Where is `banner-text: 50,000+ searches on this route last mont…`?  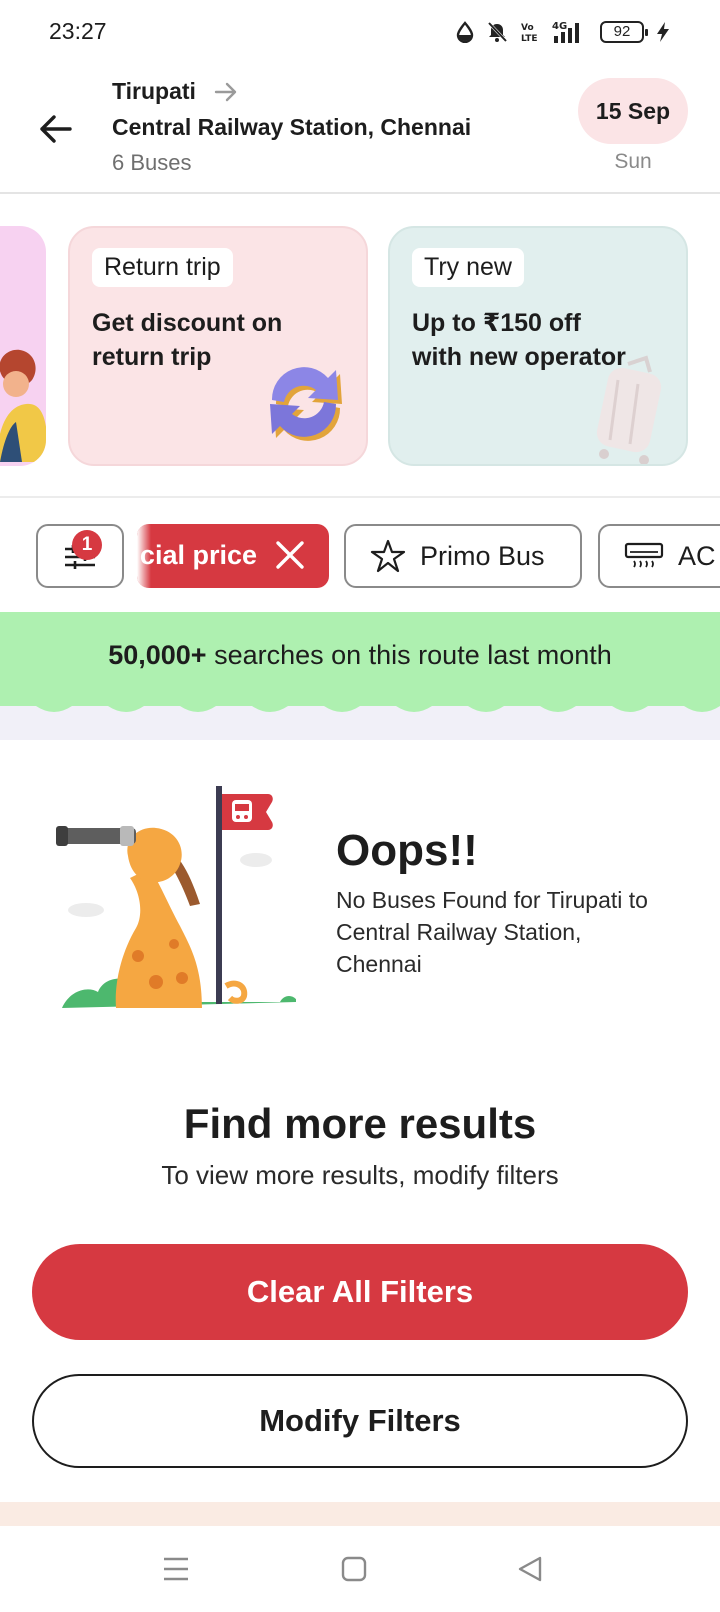
banner-text: 50,000+ searches on this route last mont… is located at coordinates (360, 655).